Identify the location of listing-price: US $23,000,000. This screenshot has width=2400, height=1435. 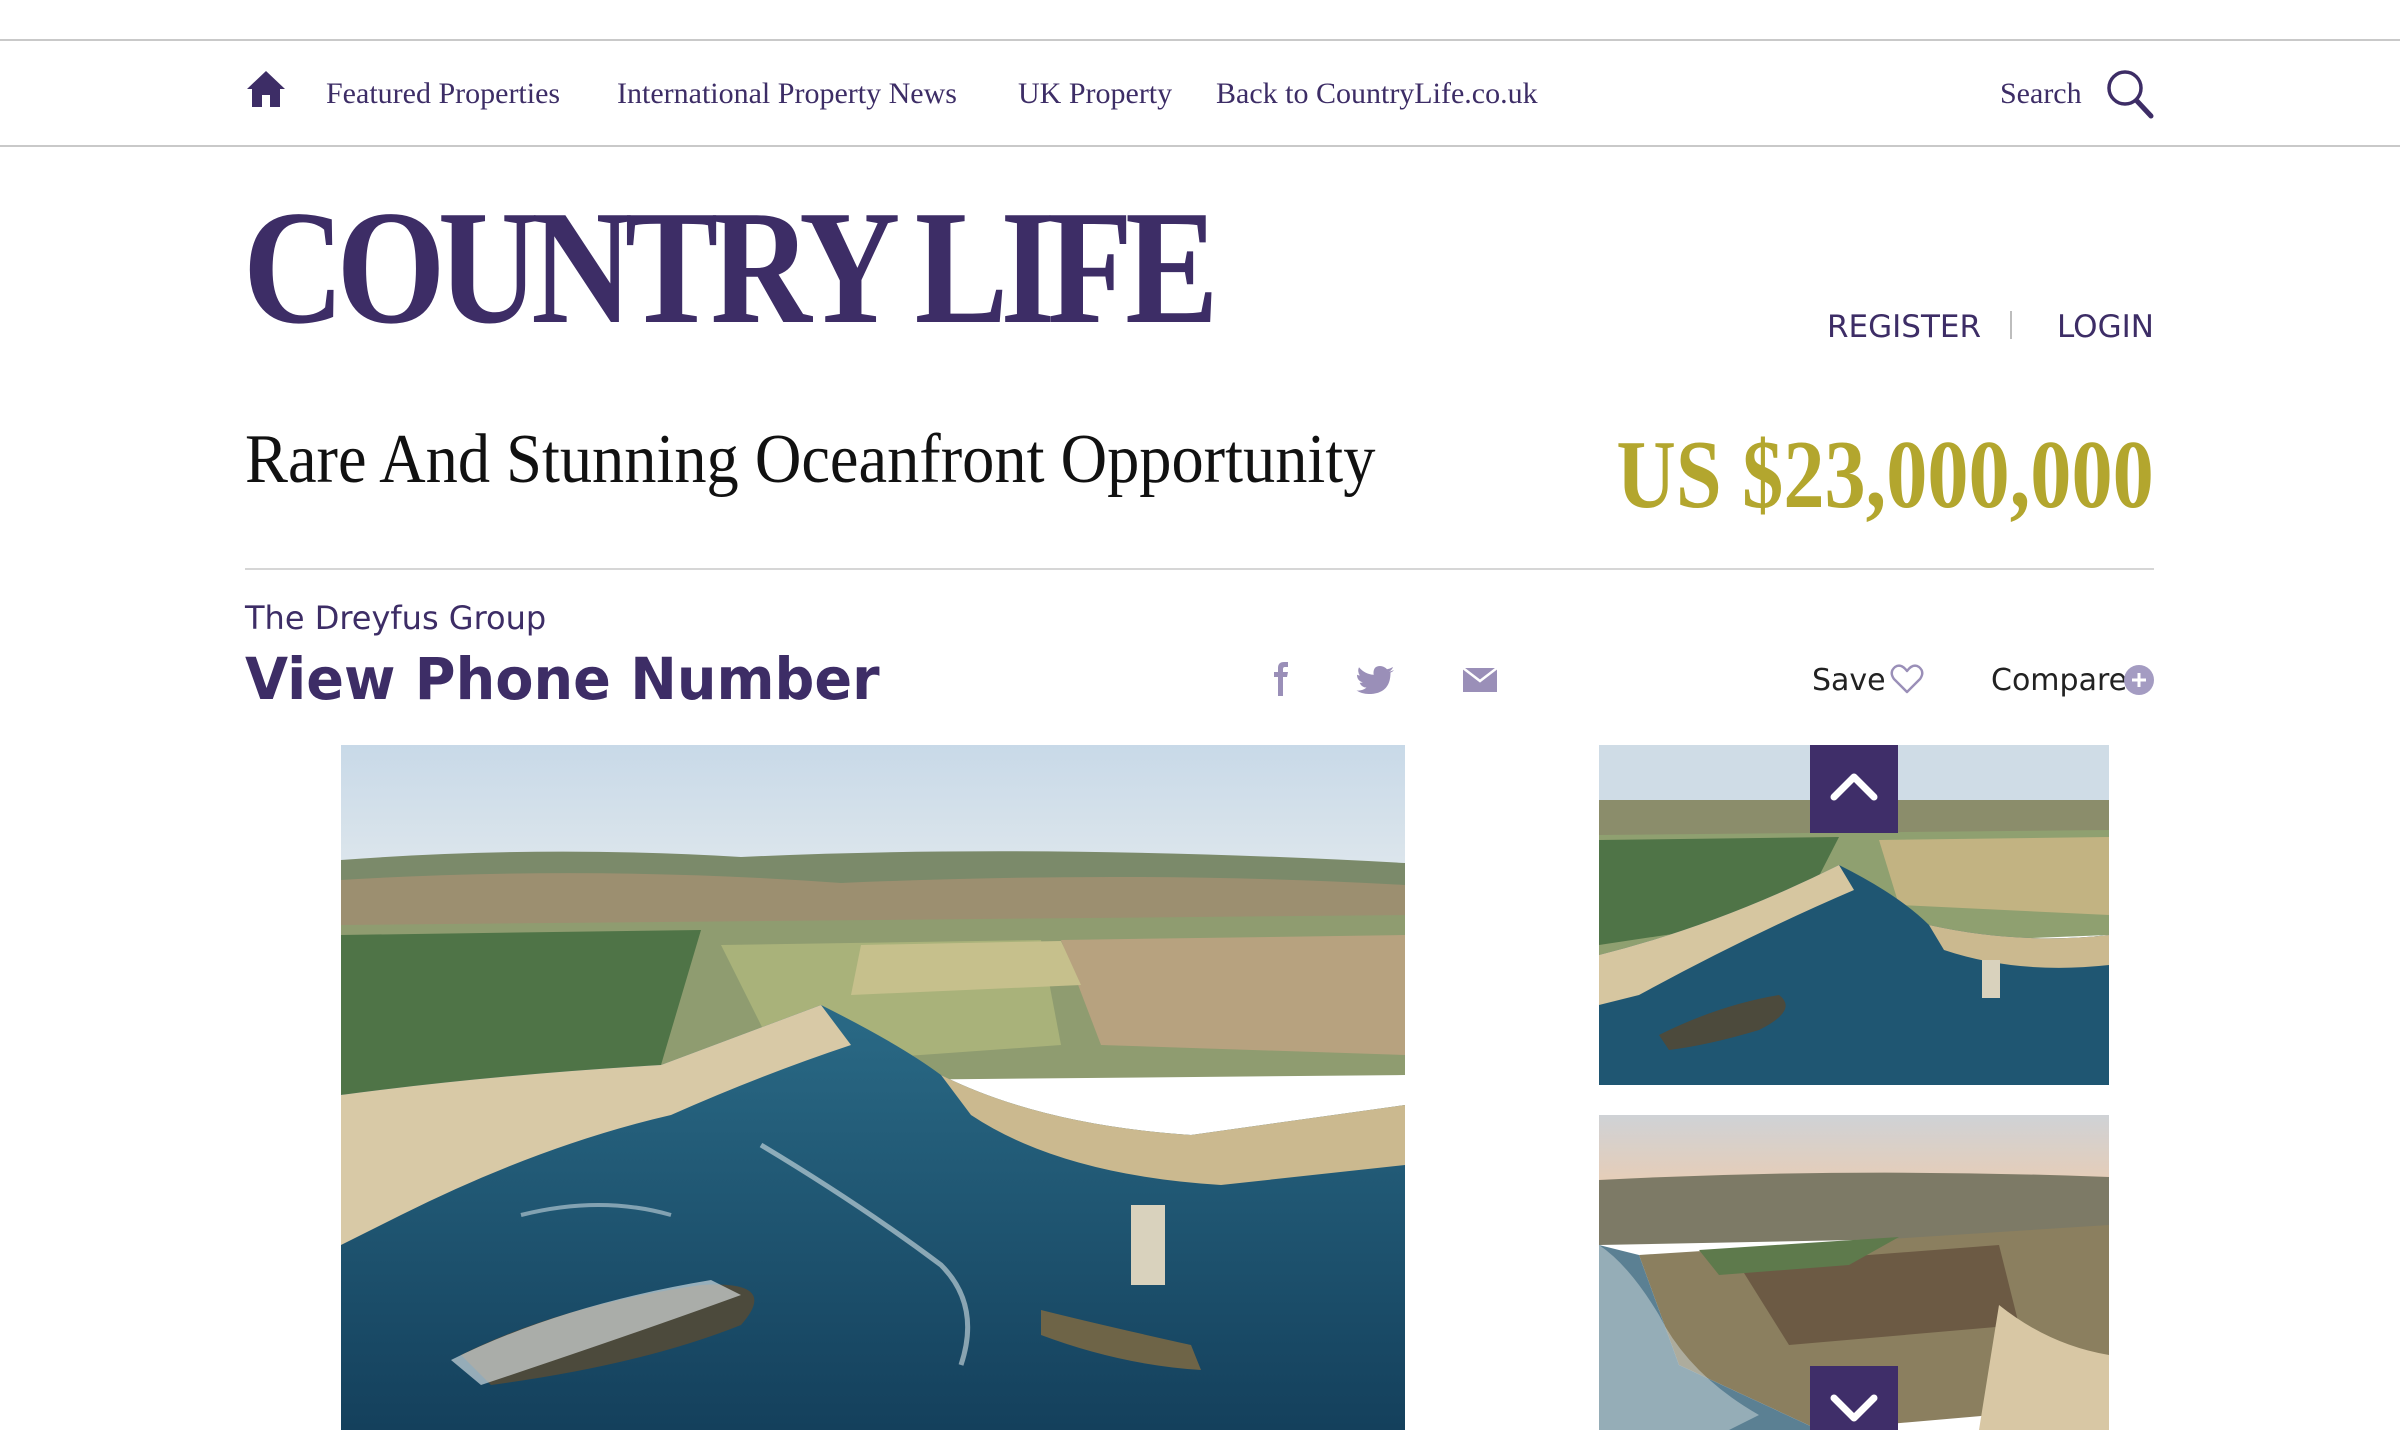
(1885, 475).